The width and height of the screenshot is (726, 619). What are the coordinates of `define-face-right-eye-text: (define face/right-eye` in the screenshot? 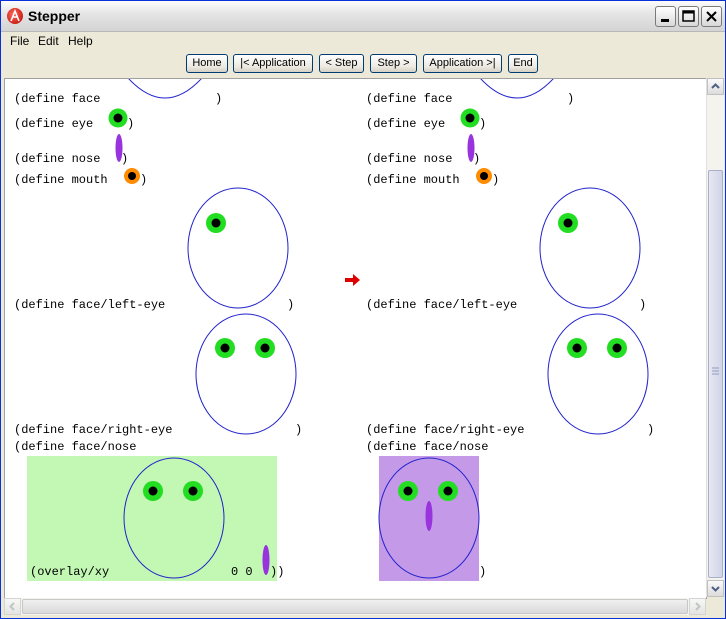 It's located at (93, 430).